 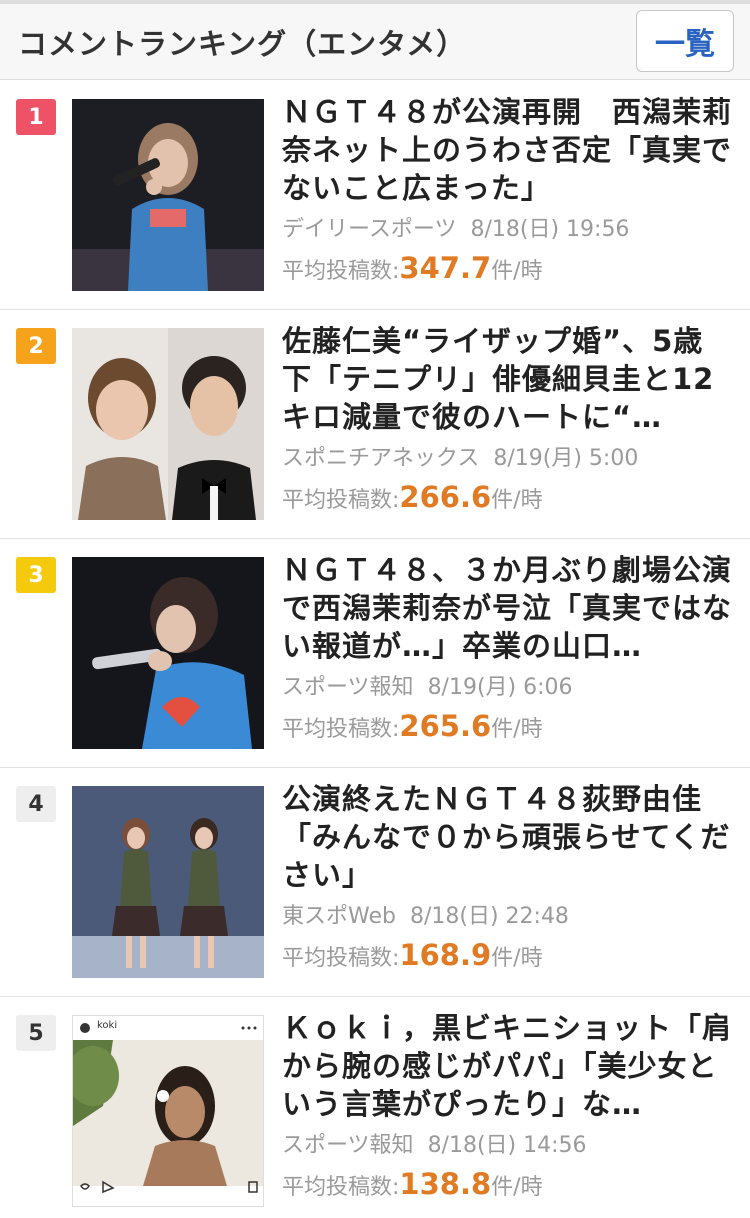 What do you see at coordinates (36, 117) in the screenshot?
I see `rank-badge: 1` at bounding box center [36, 117].